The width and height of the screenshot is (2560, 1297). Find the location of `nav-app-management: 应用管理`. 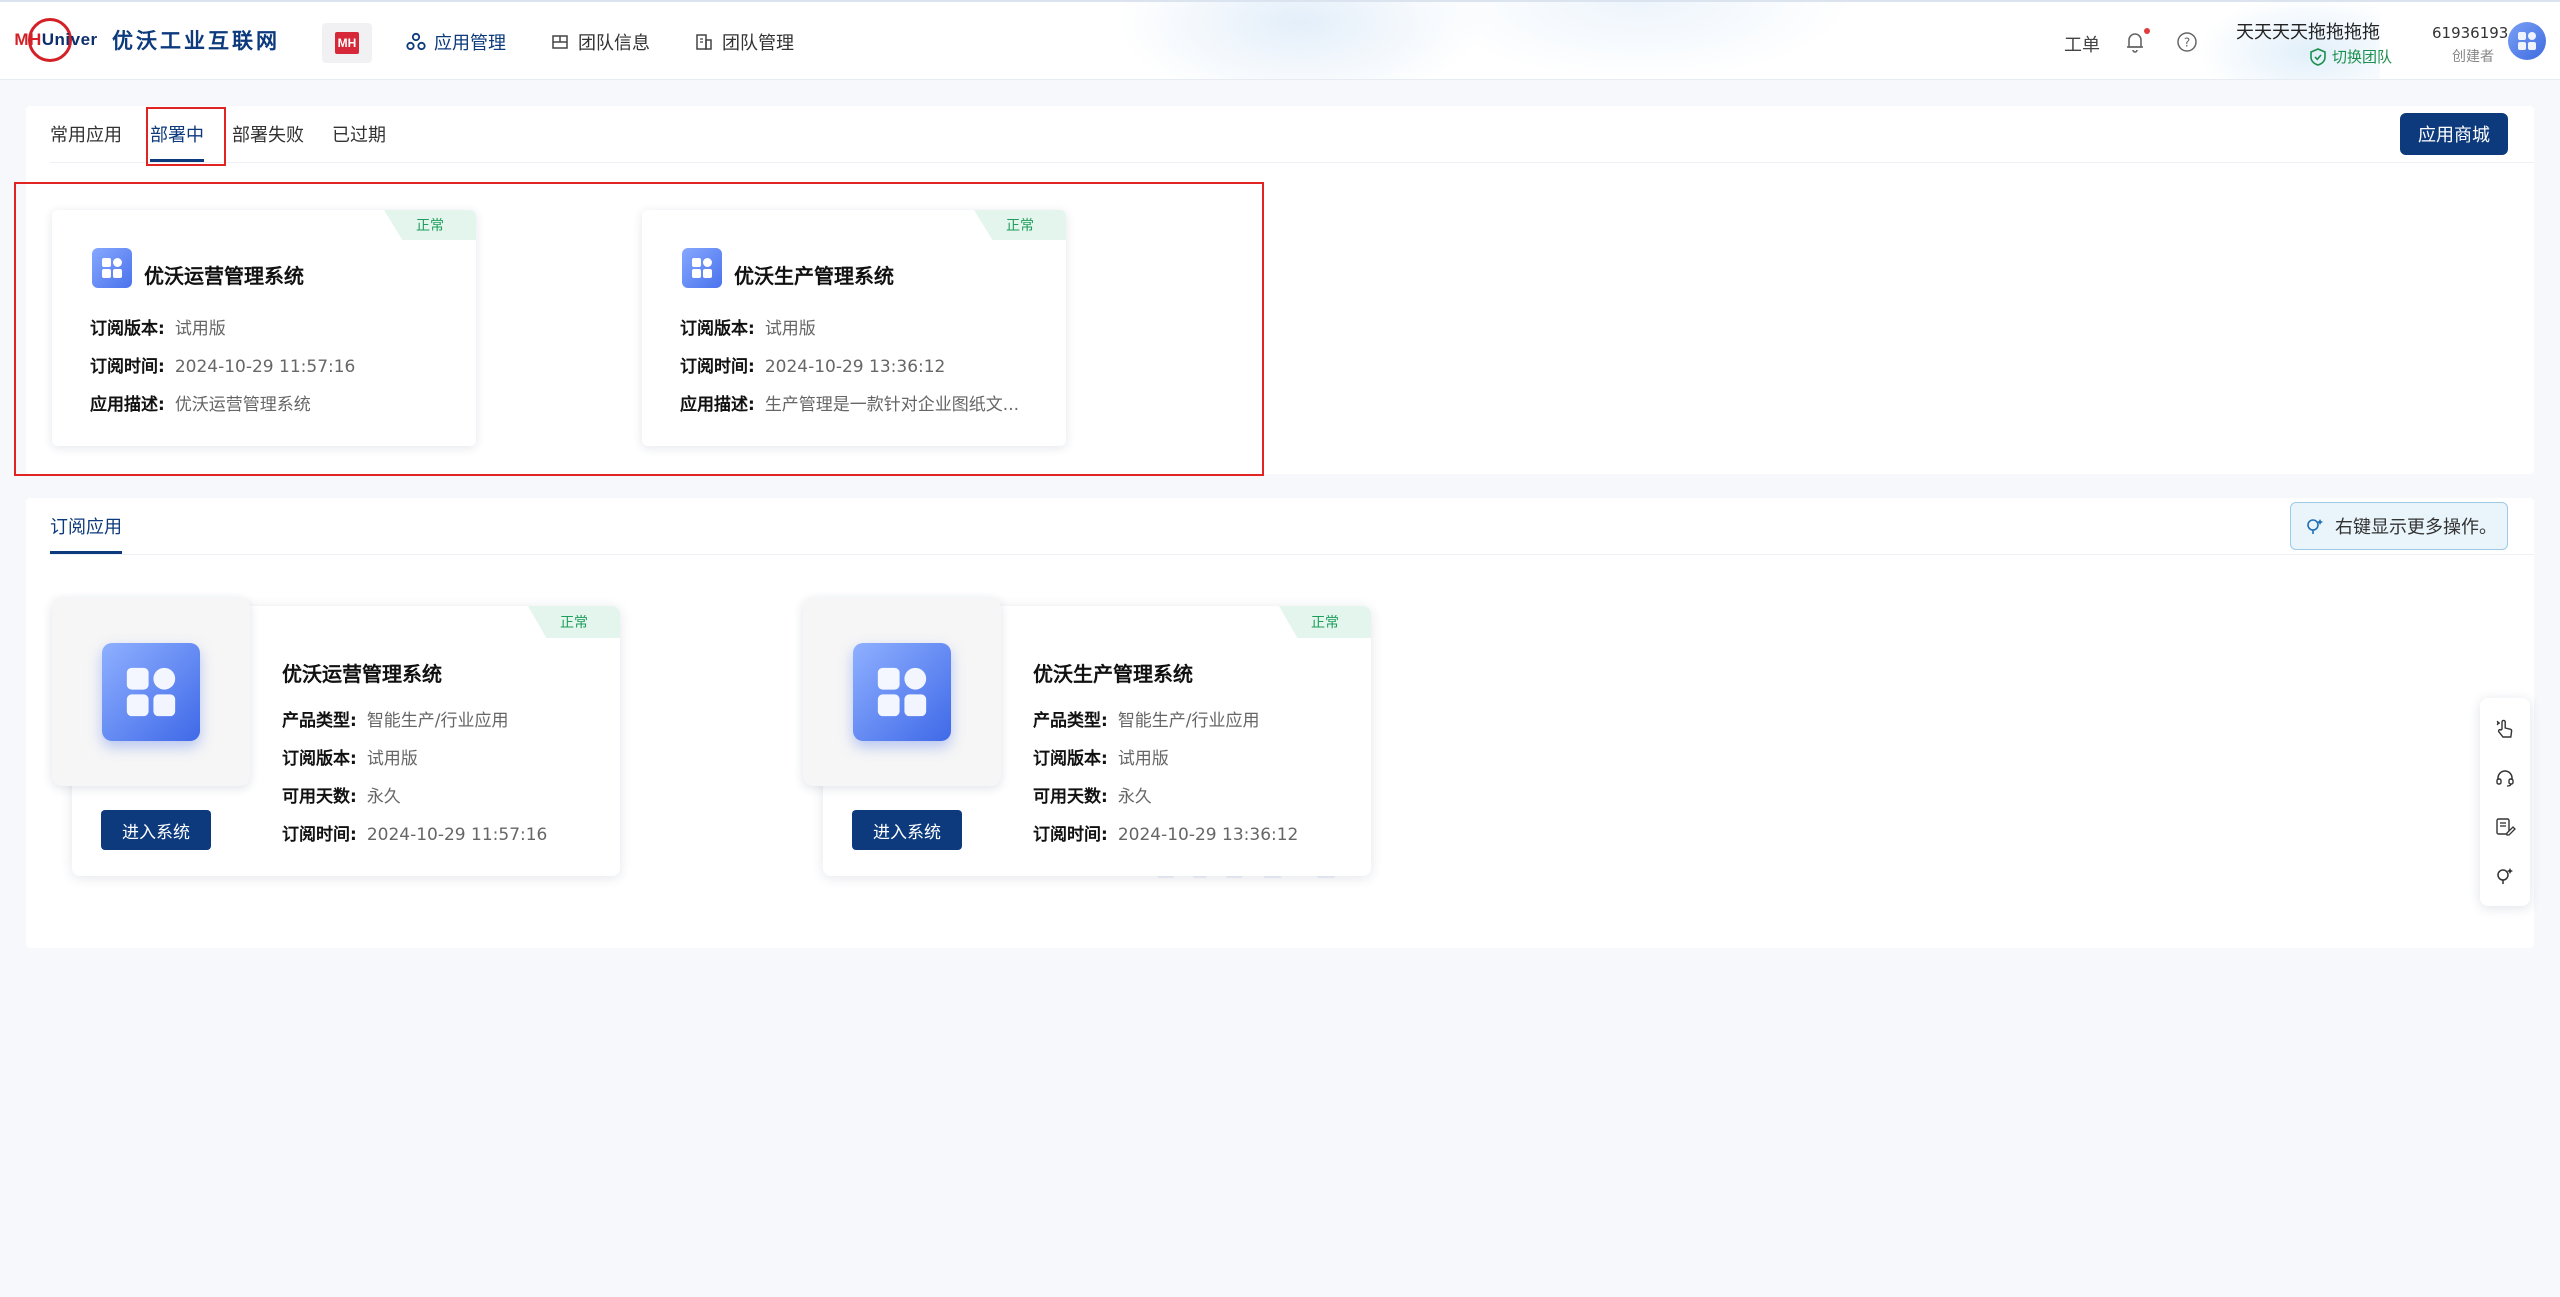

nav-app-management: 应用管理 is located at coordinates (456, 40).